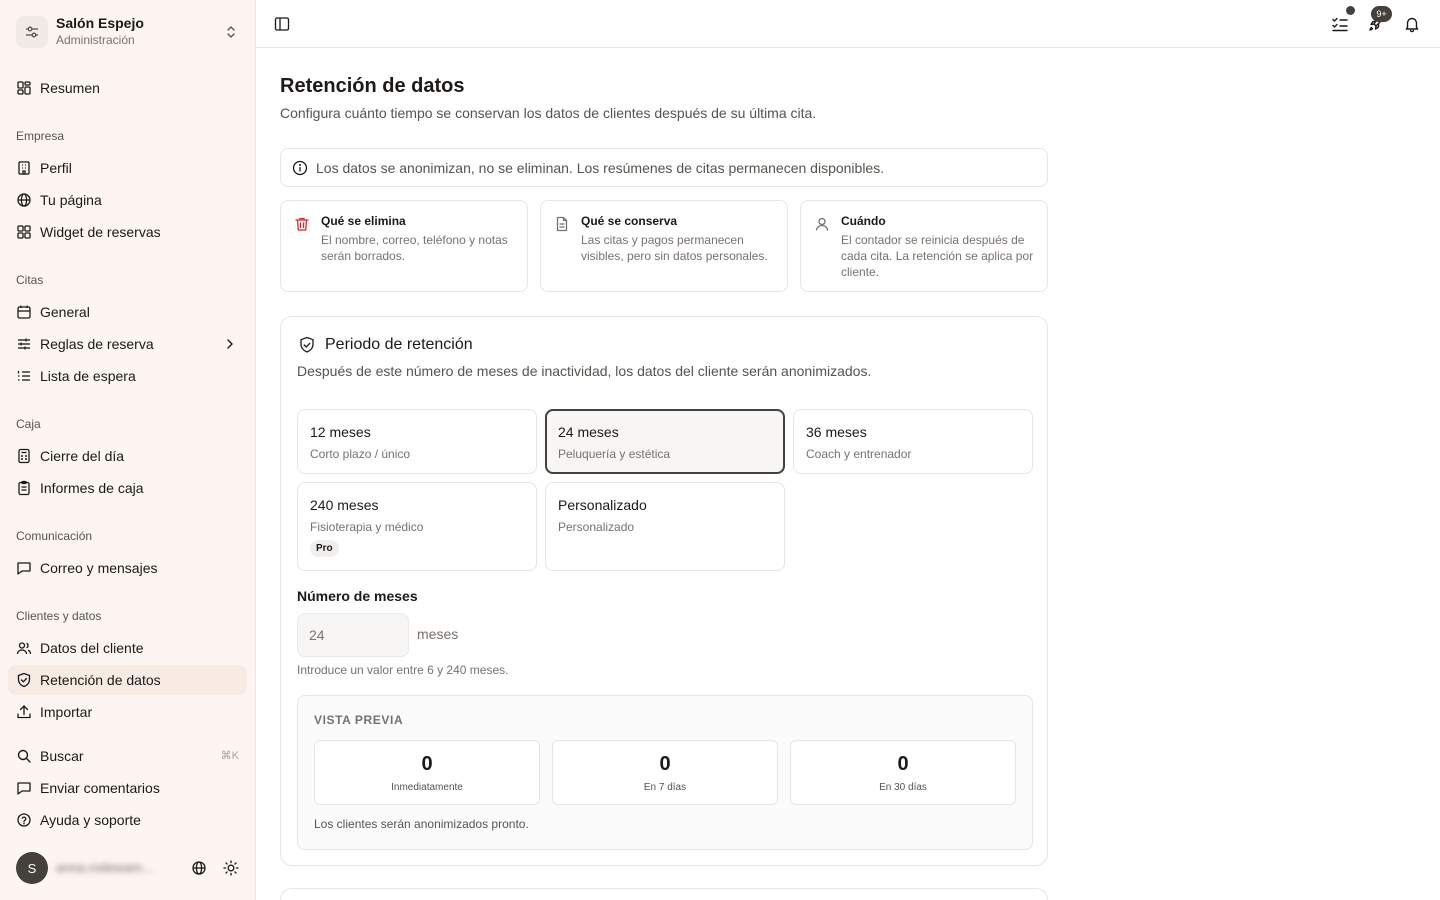 The width and height of the screenshot is (1440, 900). Describe the element at coordinates (1350, 10) in the screenshot. I see `tasks-indicator-dot` at that location.